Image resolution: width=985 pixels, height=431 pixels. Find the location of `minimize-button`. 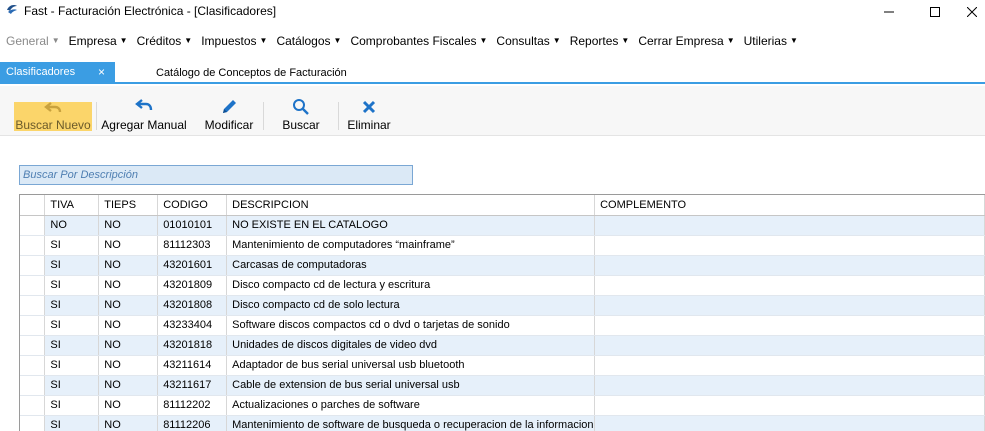

minimize-button is located at coordinates (889, 12).